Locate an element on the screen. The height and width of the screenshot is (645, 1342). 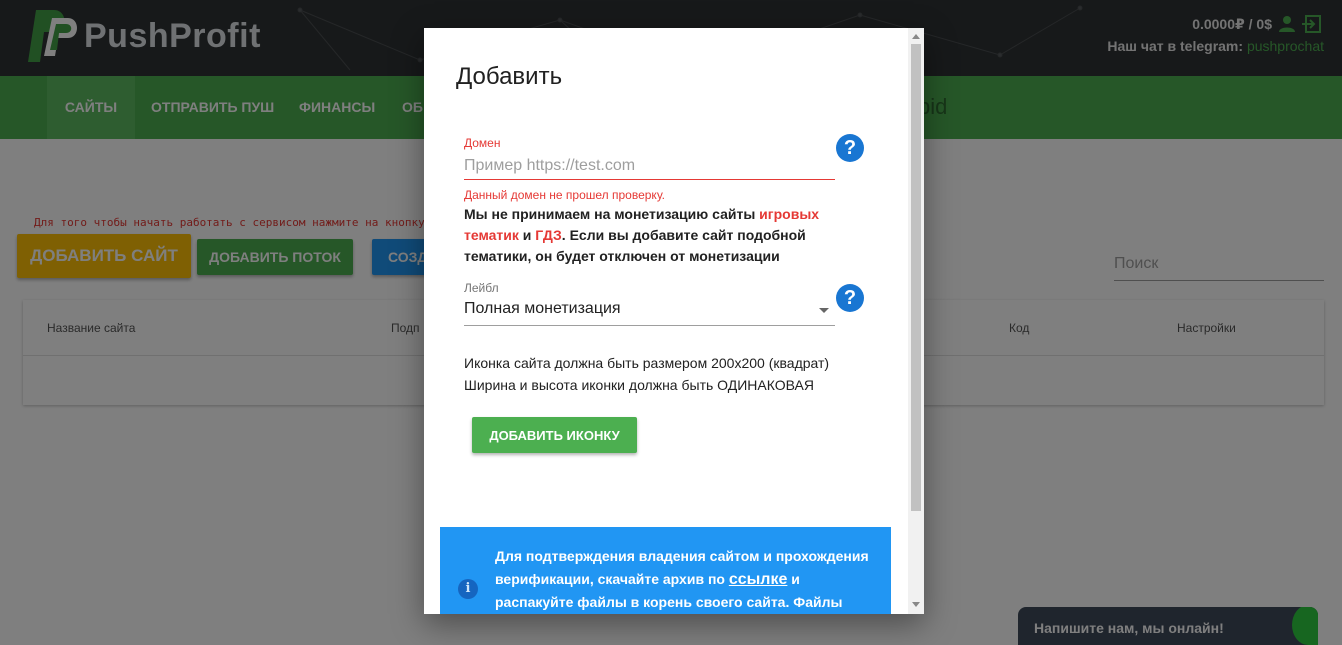
info-icon: i is located at coordinates (468, 589).